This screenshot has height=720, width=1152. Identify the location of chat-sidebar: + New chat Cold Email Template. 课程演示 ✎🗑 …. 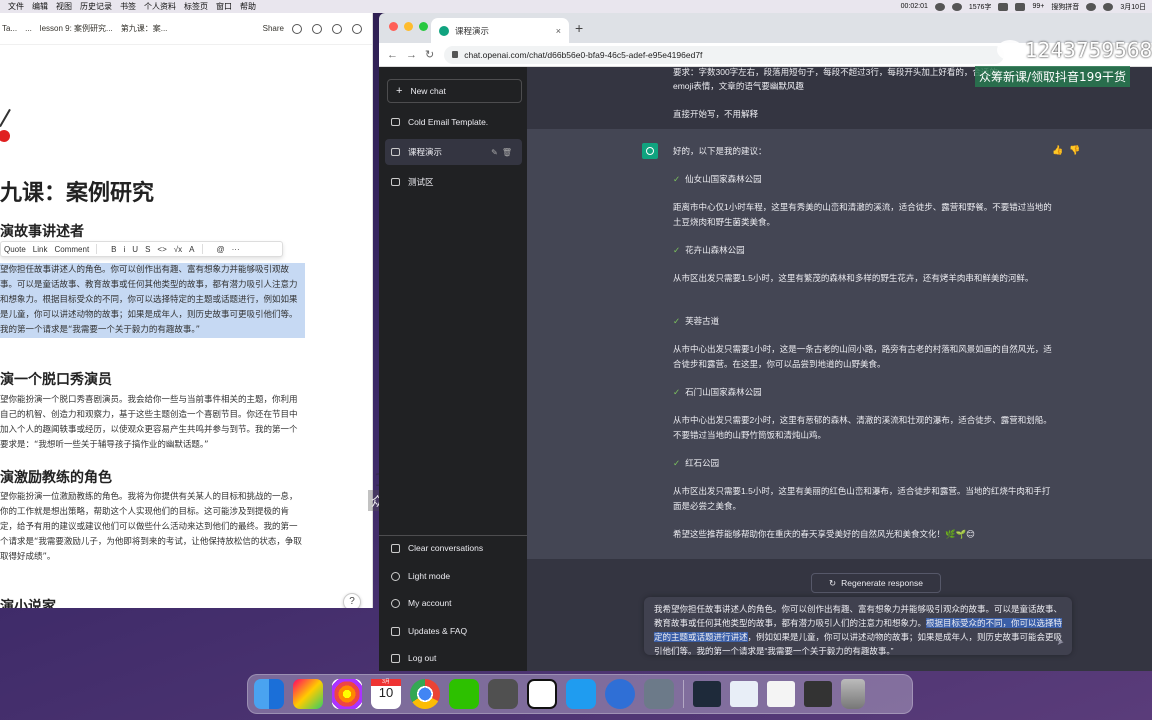
(453, 369).